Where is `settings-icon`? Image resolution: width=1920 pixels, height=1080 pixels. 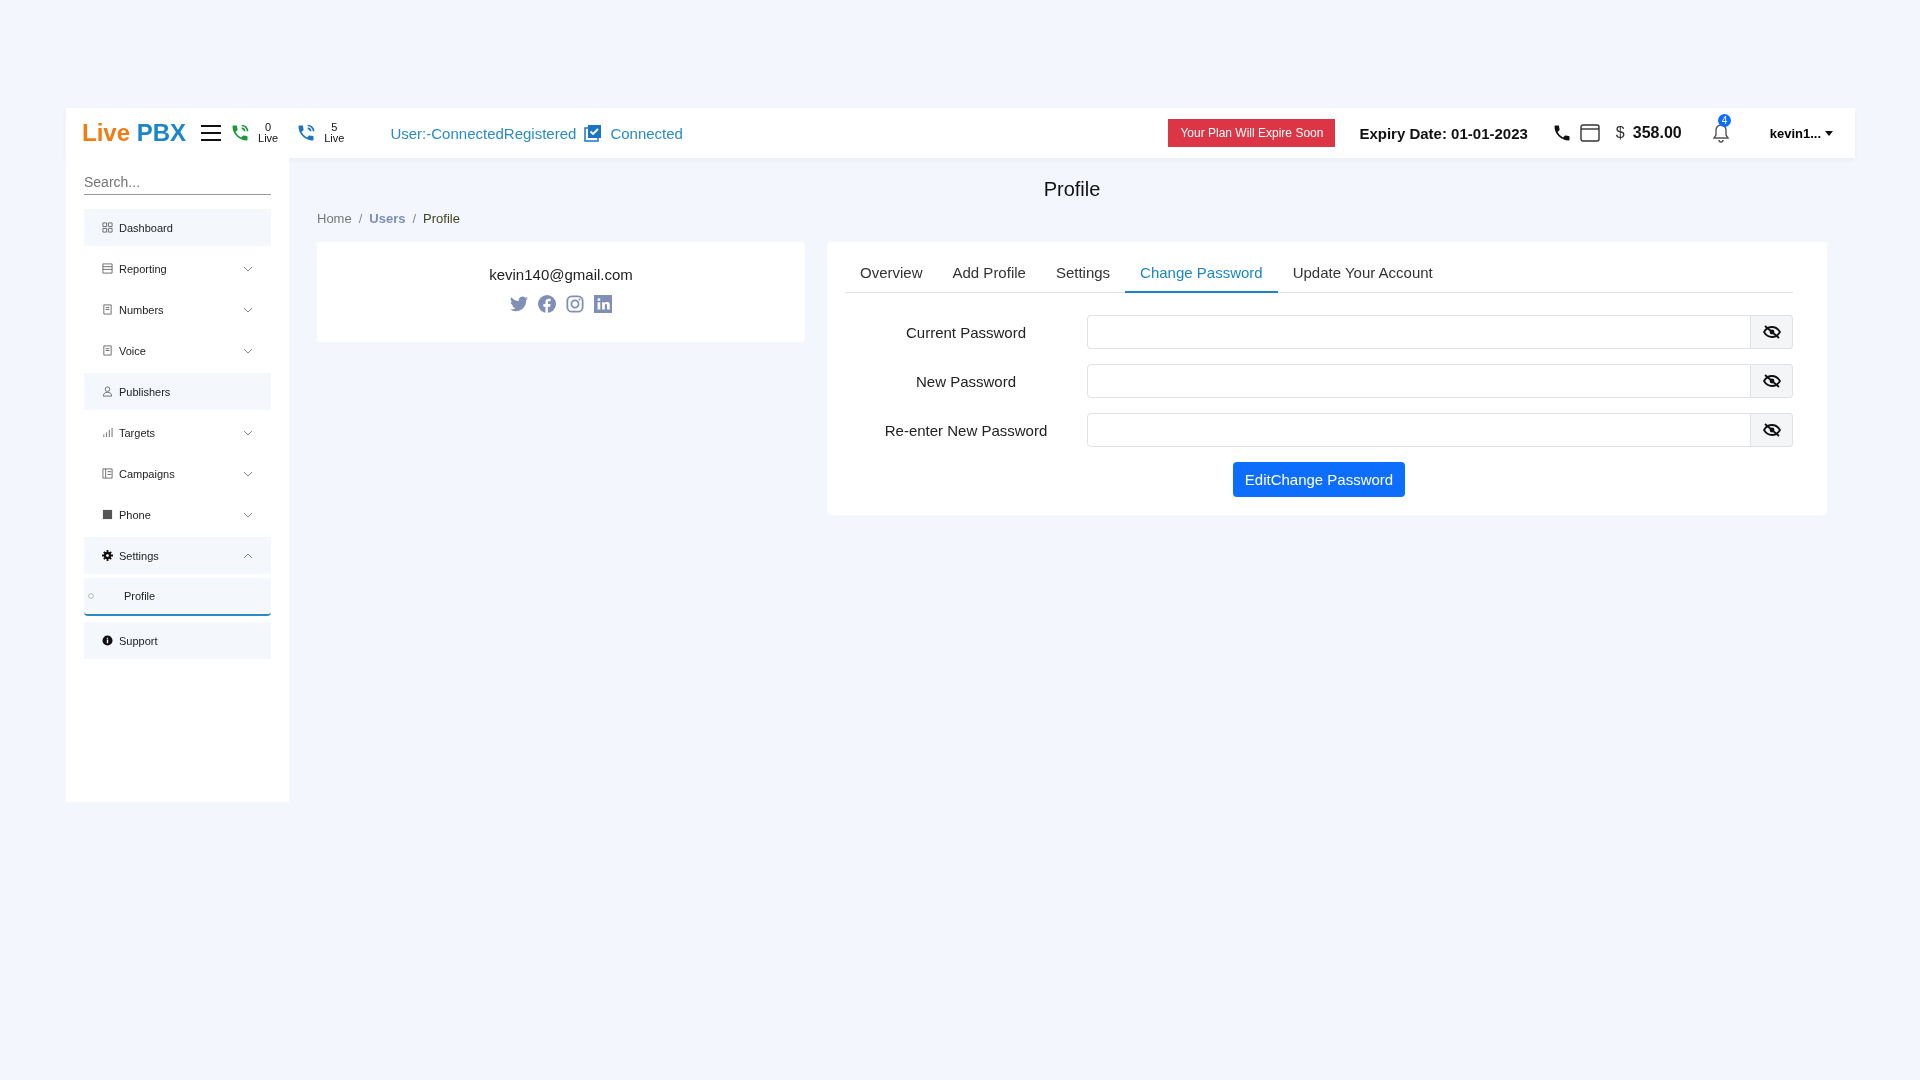 settings-icon is located at coordinates (107, 555).